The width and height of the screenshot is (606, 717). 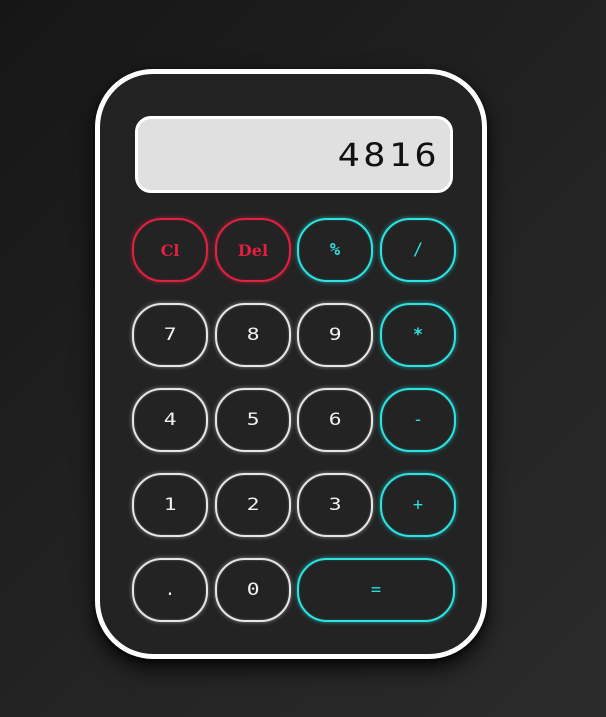 I want to click on digit-3-button: 3, so click(x=335, y=505).